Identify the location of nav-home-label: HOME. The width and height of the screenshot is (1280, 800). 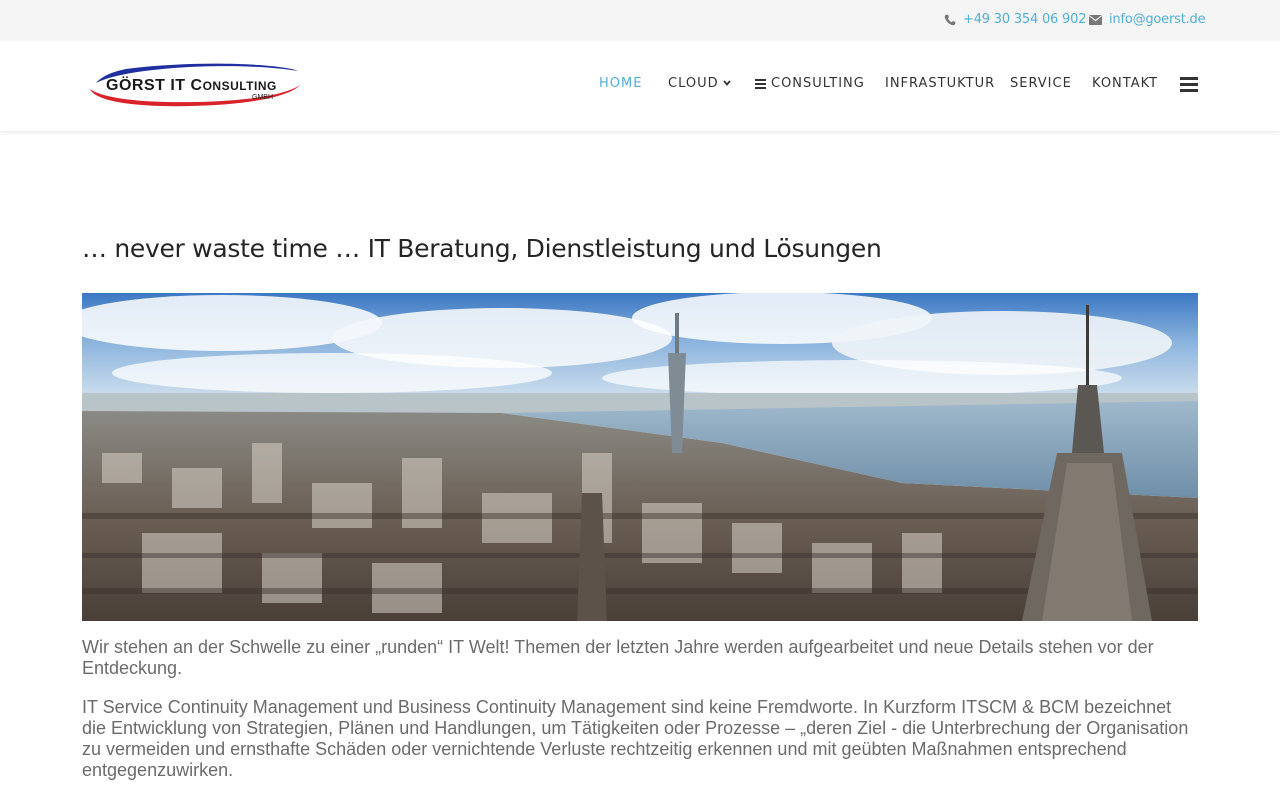
(620, 83).